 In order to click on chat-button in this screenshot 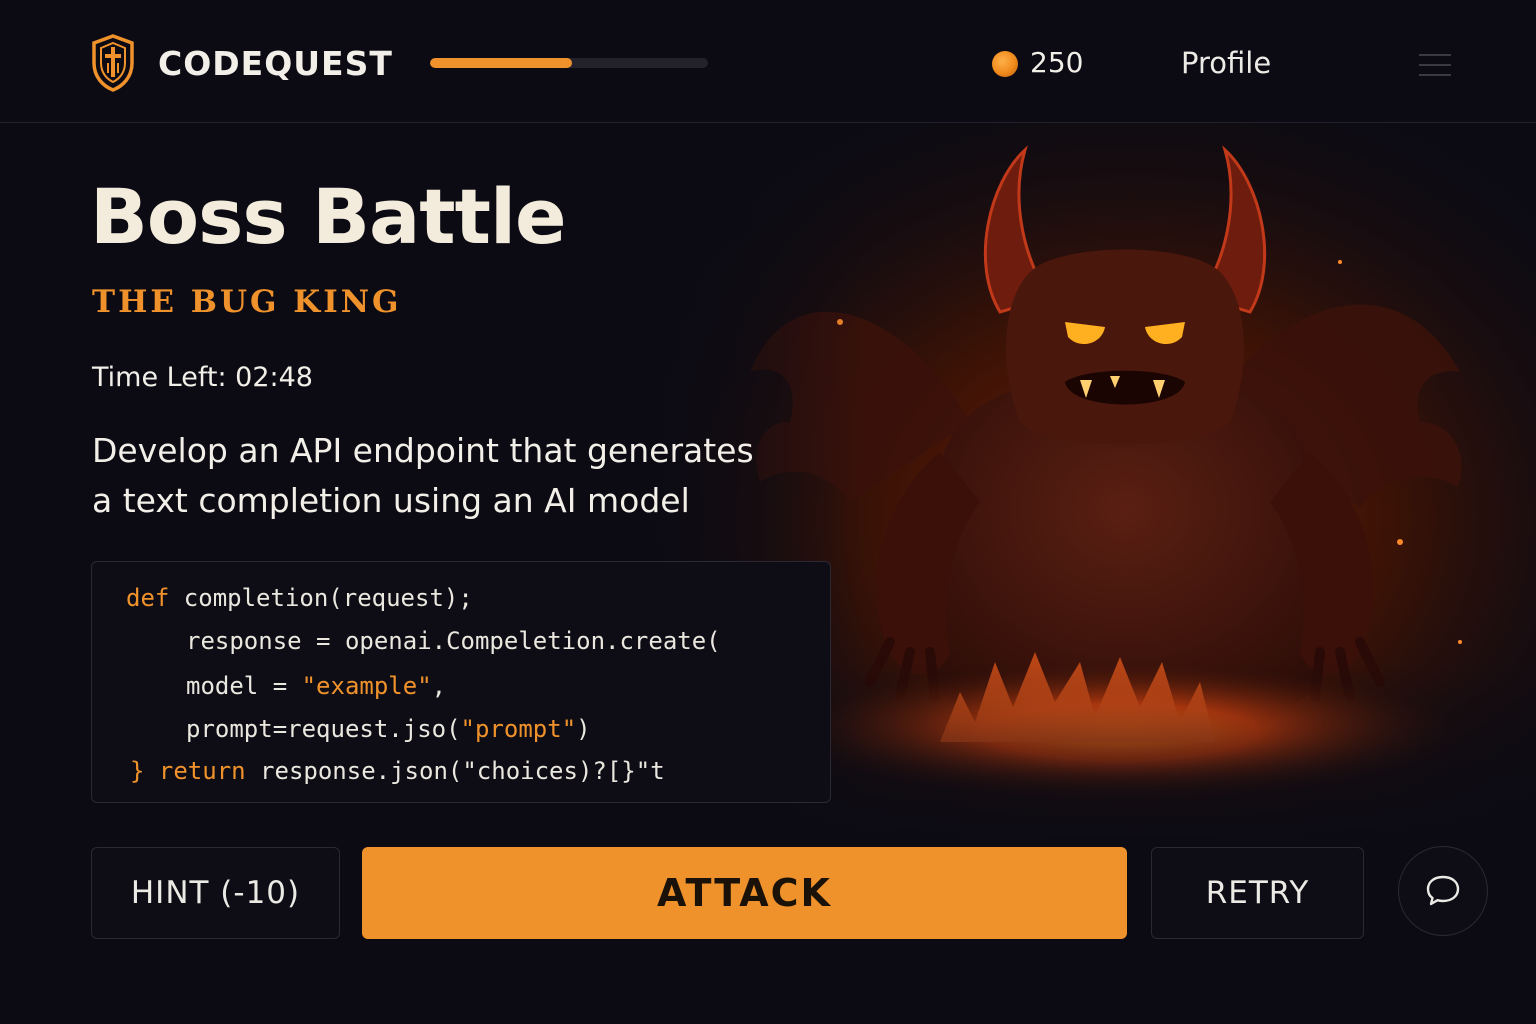, I will do `click(1443, 891)`.